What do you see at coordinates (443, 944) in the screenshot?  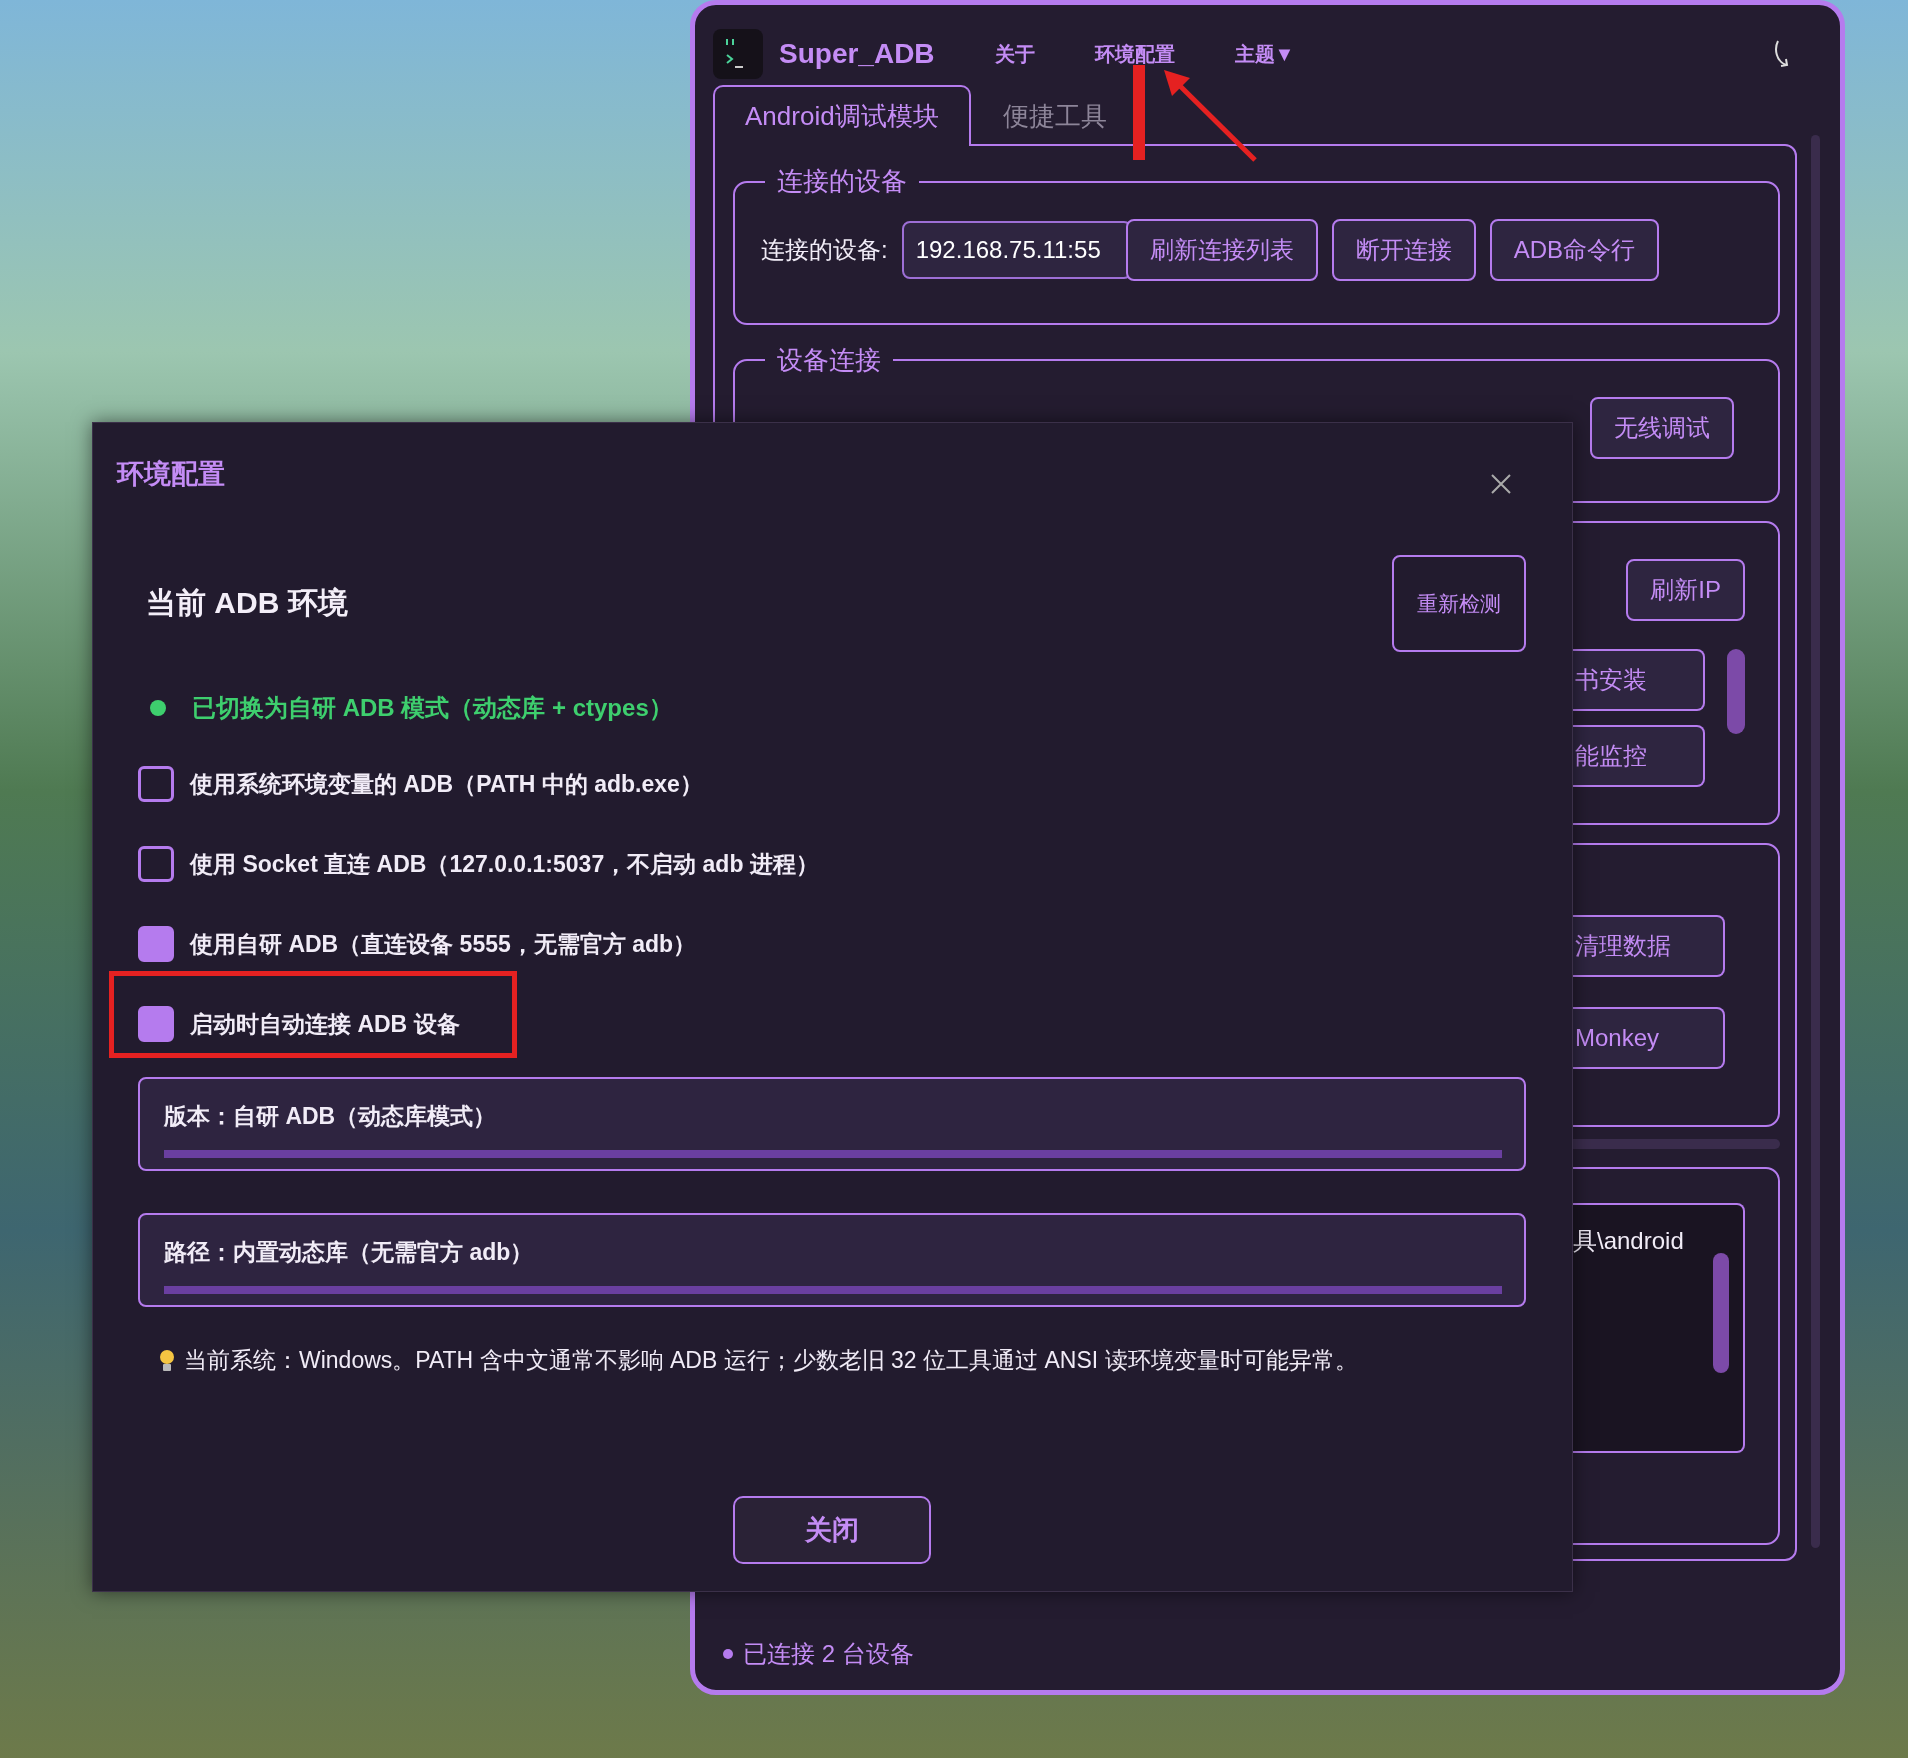 I see `checkbox-label: 使用自研 ADB（直连设备 5555，无需官方 adb）` at bounding box center [443, 944].